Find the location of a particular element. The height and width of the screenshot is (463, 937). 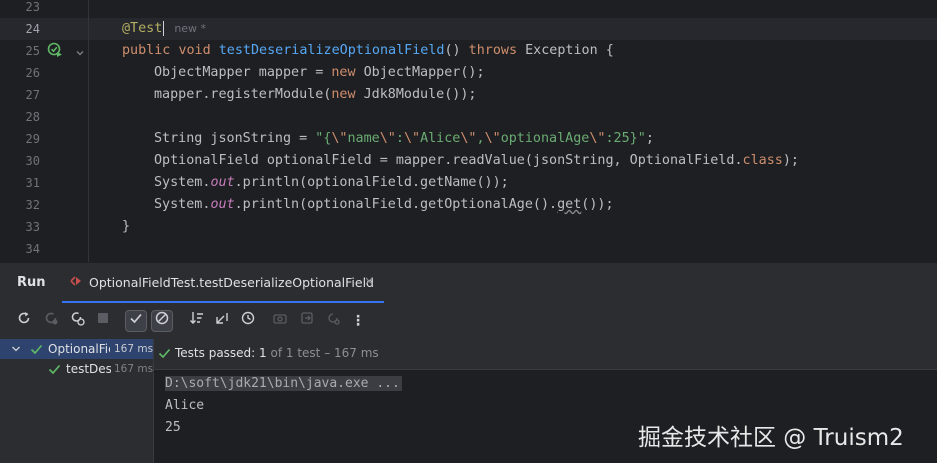

test-results-tree: OptionalFie 167 ms testDese 167 ms is located at coordinates (76, 401).